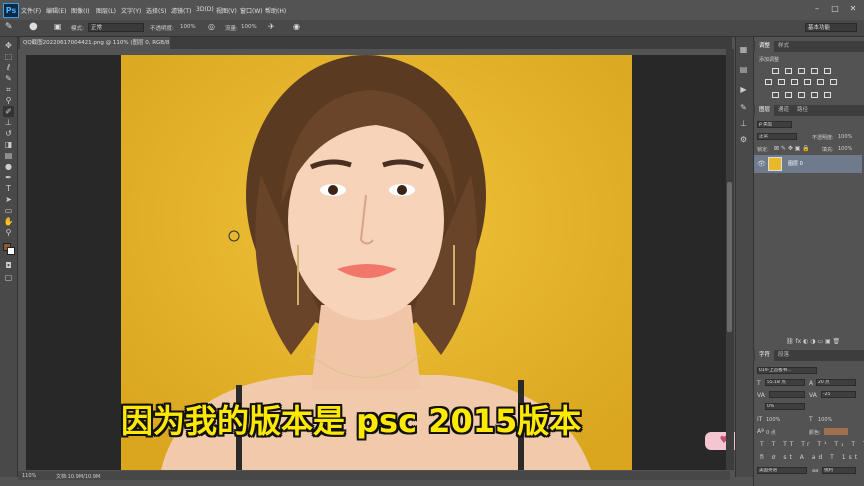 The image size is (864, 486). Describe the element at coordinates (771, 432) in the screenshot. I see `baseline-value: 0 点` at that location.